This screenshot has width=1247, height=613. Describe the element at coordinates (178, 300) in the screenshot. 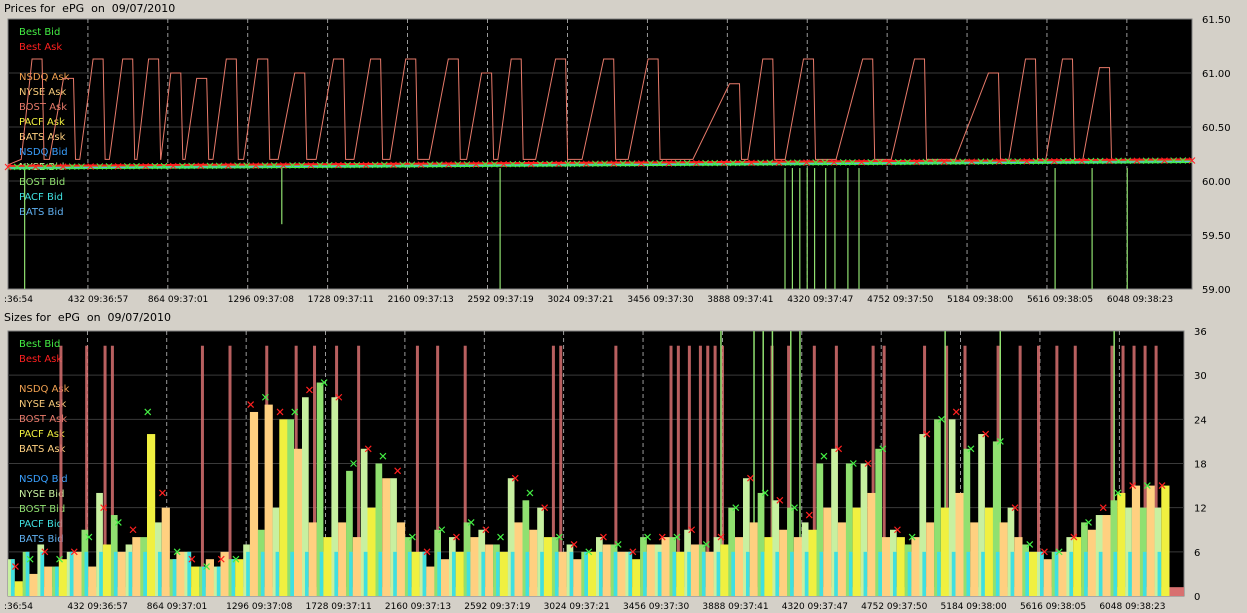

I see `x-tick-label: 864 09:37:01` at that location.